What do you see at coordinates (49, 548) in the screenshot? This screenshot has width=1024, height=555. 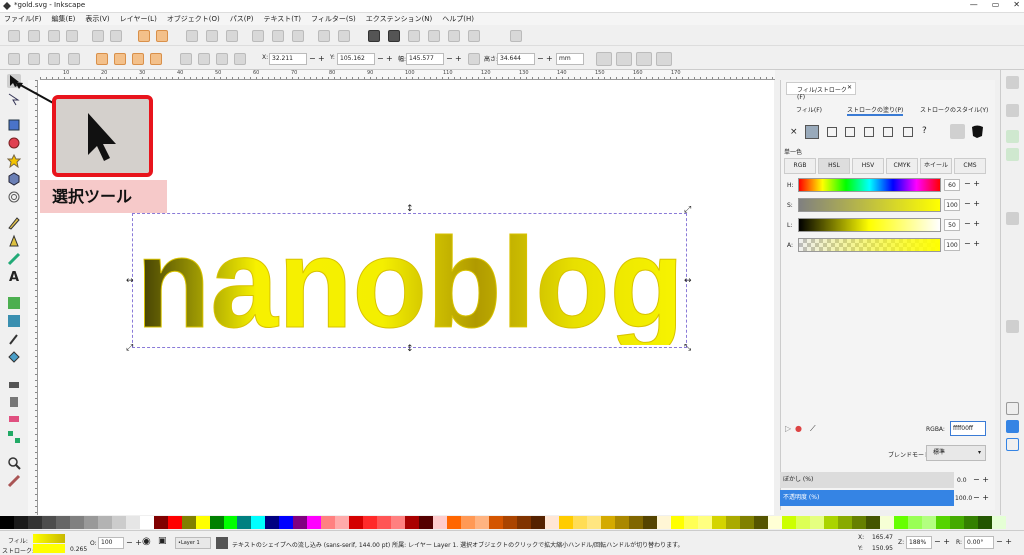 I see `stroke-swatch` at bounding box center [49, 548].